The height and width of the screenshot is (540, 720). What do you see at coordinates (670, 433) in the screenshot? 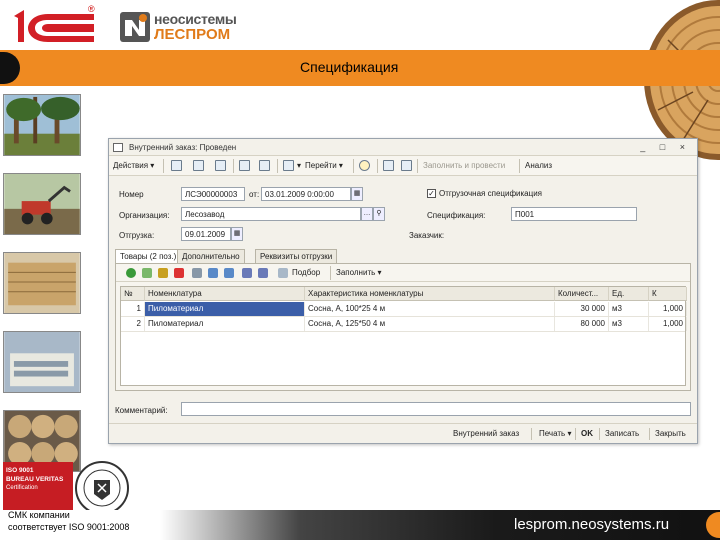
I see `close-button: Закрыть` at bounding box center [670, 433].